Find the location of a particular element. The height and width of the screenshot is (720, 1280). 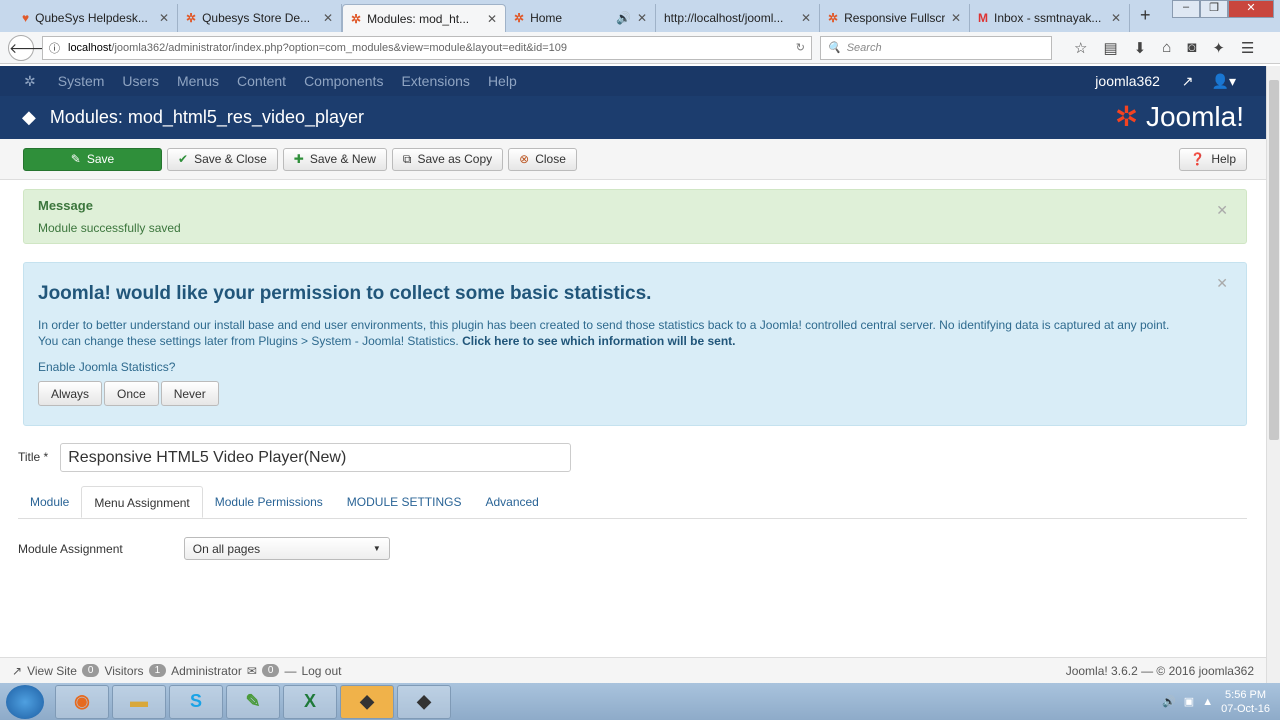

explorer-taskbar-icon: ▬ is located at coordinates (139, 701).